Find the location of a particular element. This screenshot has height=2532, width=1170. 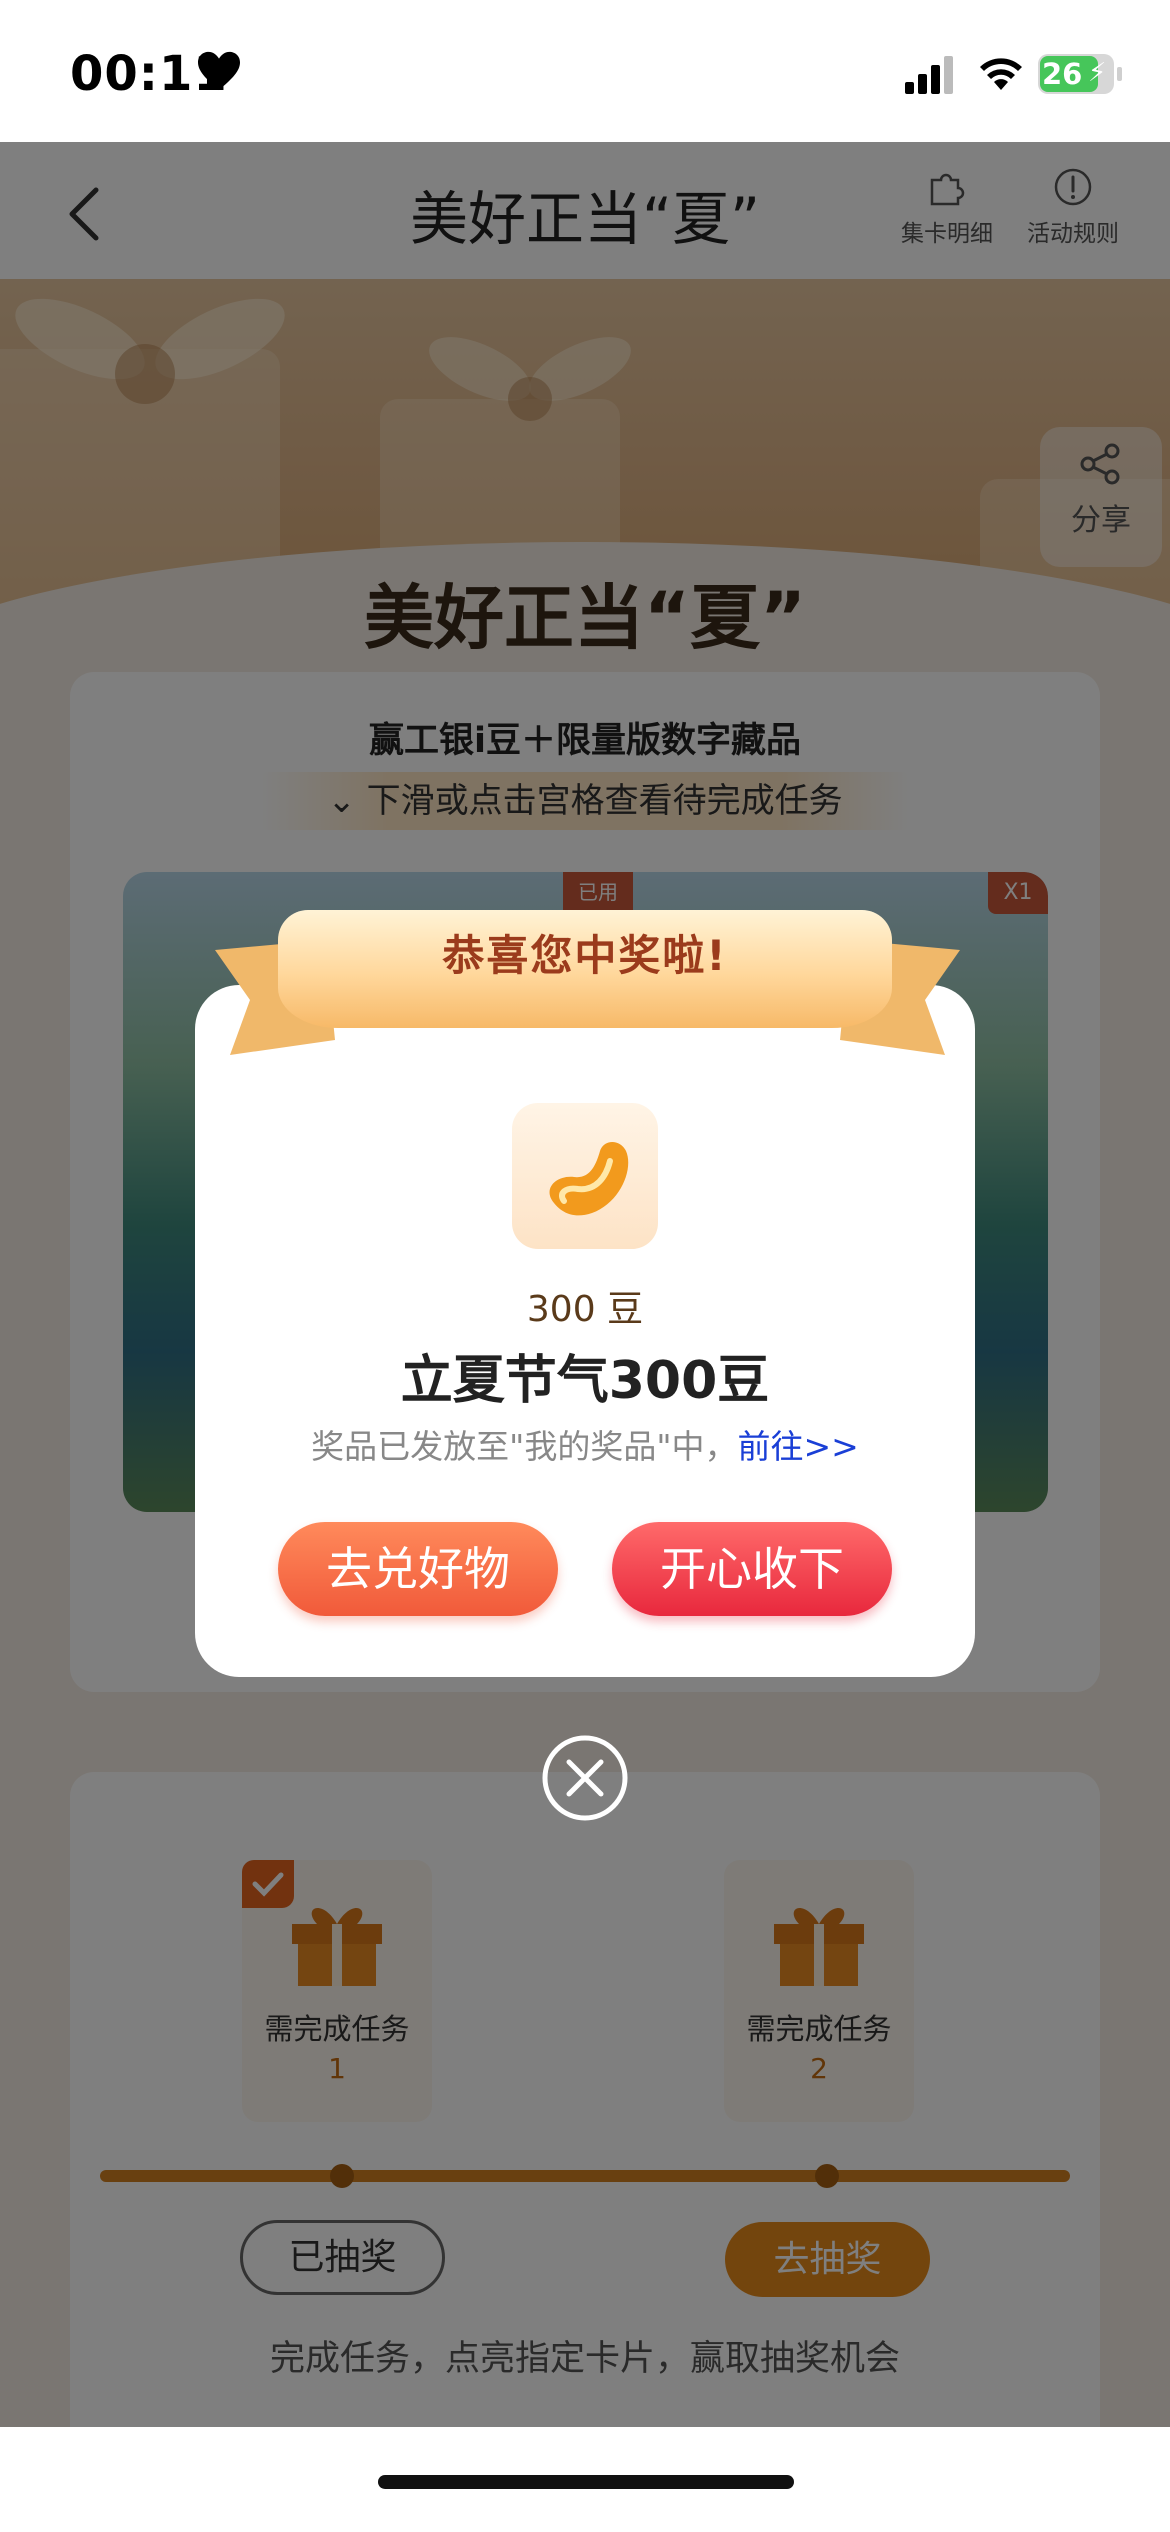

prize-ribbon: 恭喜您中奖啦! is located at coordinates (585, 969).